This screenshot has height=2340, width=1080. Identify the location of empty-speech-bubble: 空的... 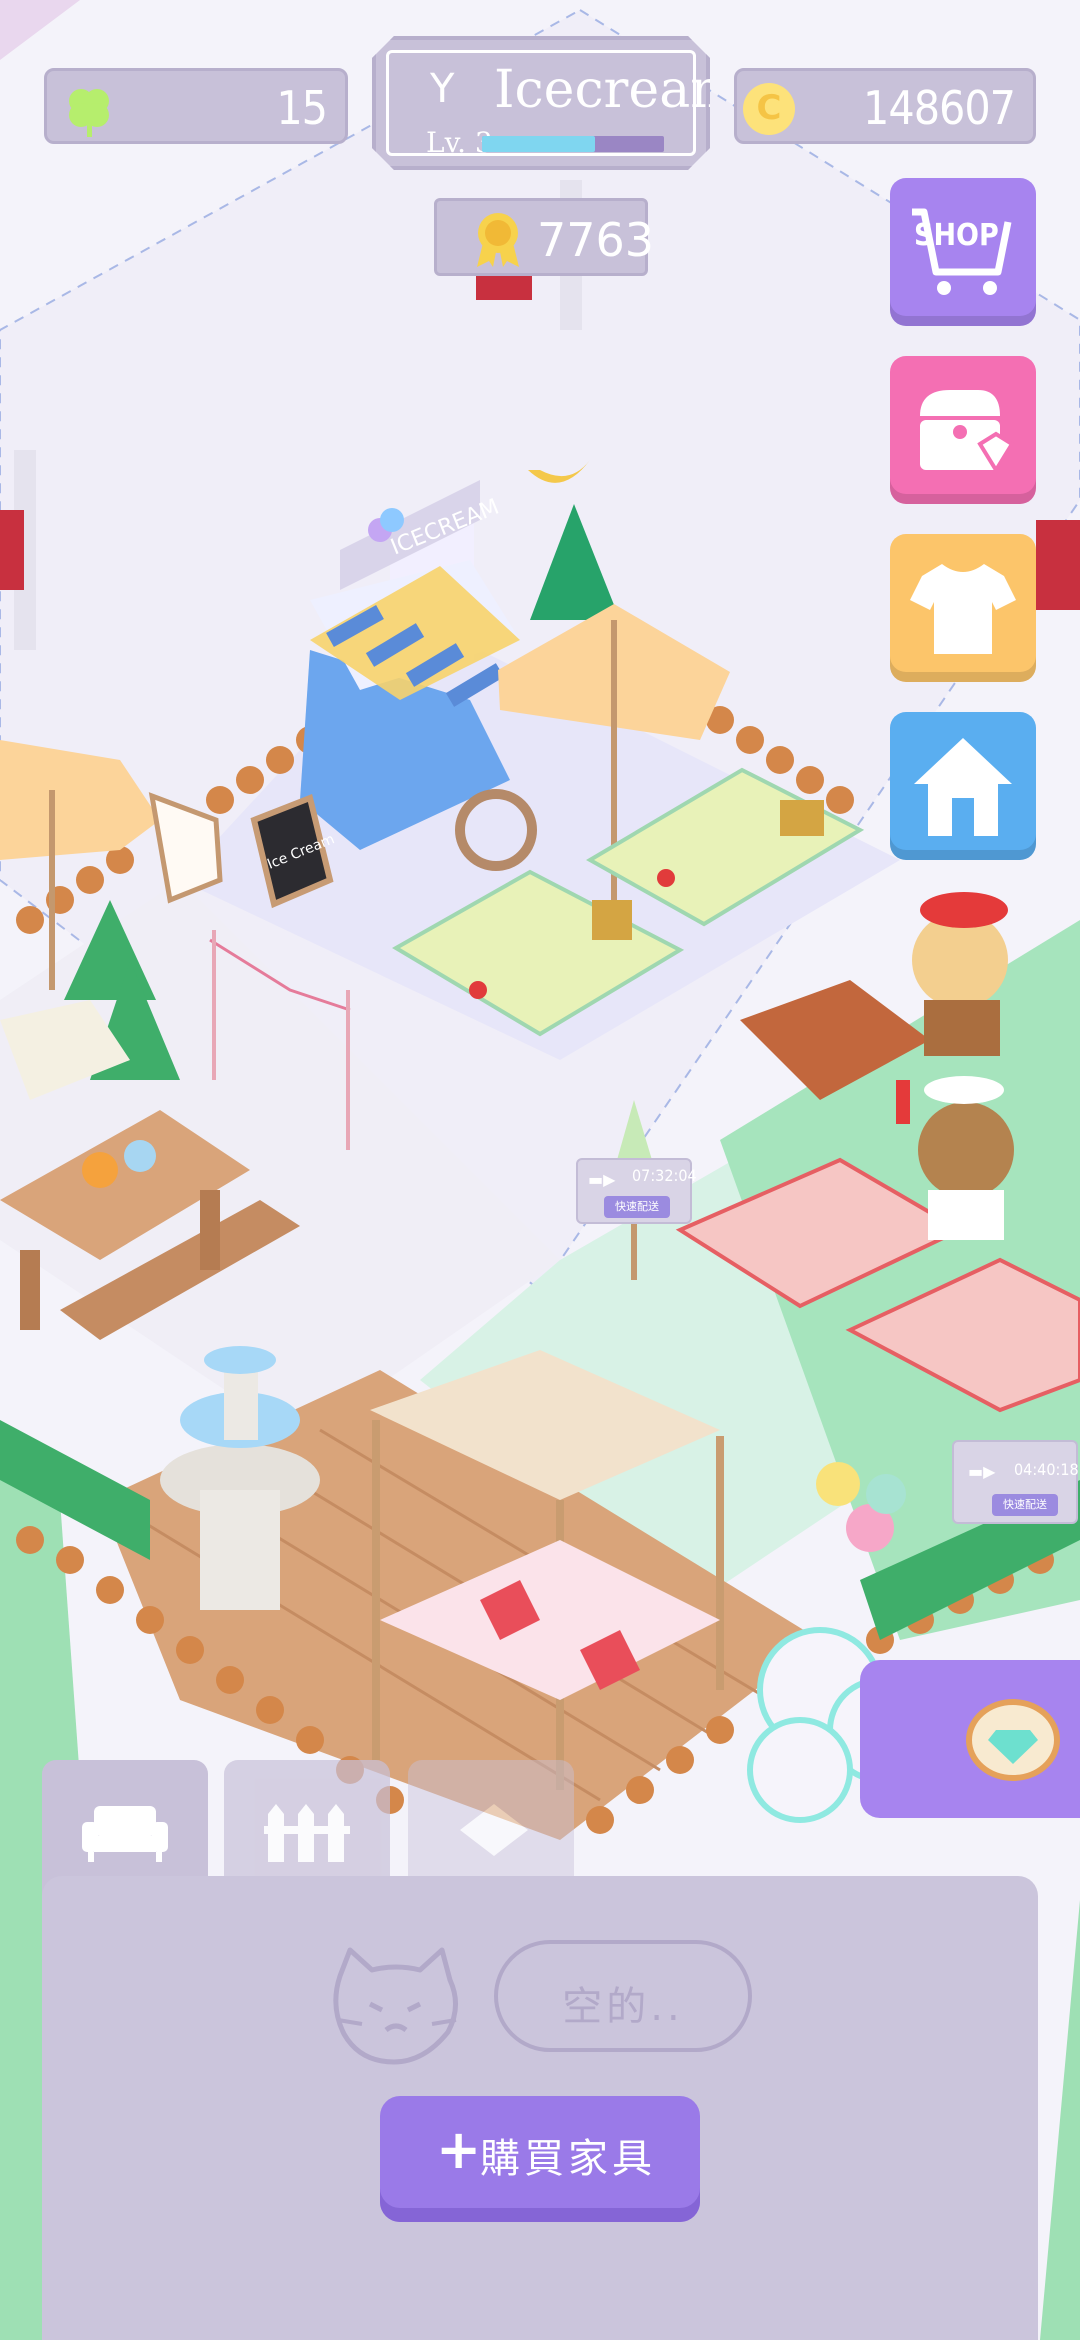
(623, 1996).